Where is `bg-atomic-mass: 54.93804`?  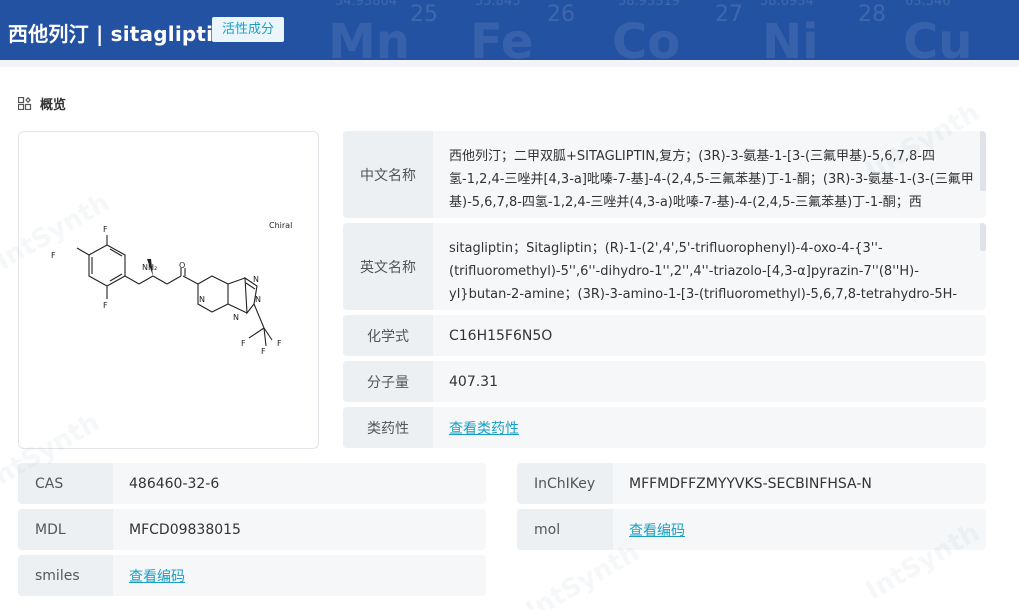
bg-atomic-mass: 54.93804 is located at coordinates (366, 4).